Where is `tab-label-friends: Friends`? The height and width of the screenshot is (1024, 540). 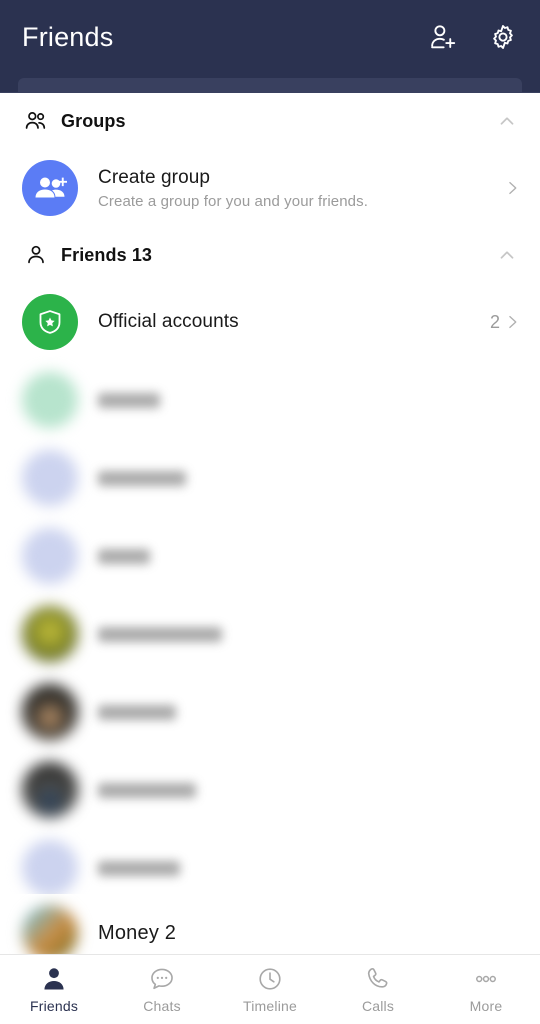
tab-label-friends: Friends is located at coordinates (54, 1006).